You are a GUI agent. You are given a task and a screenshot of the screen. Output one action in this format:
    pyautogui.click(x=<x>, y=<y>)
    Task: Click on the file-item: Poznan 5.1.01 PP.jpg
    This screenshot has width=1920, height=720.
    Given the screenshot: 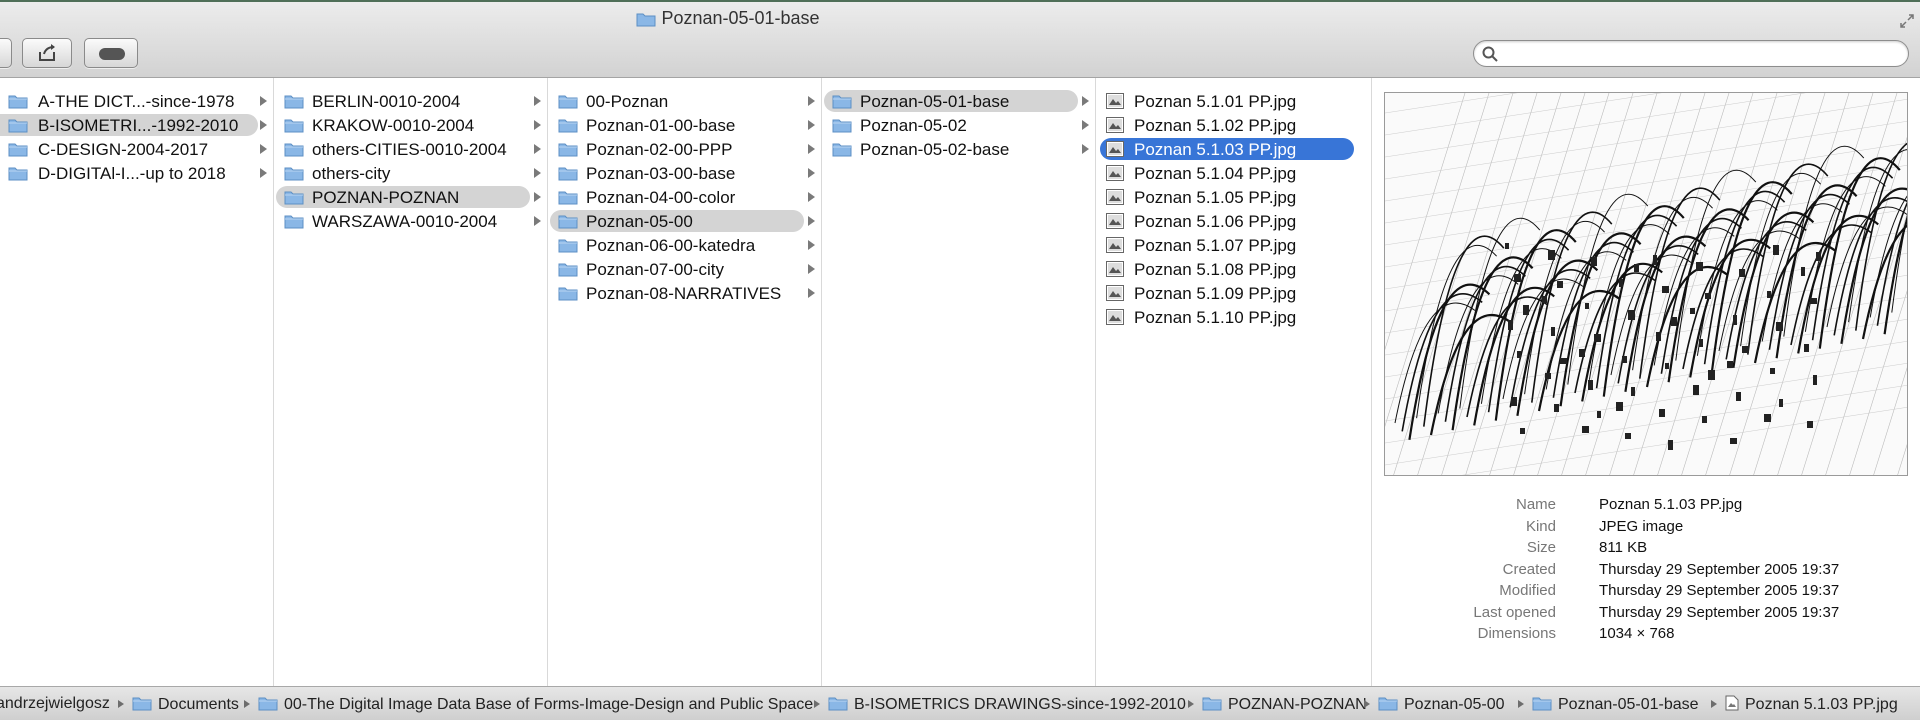 What is the action you would take?
    pyautogui.click(x=1234, y=101)
    